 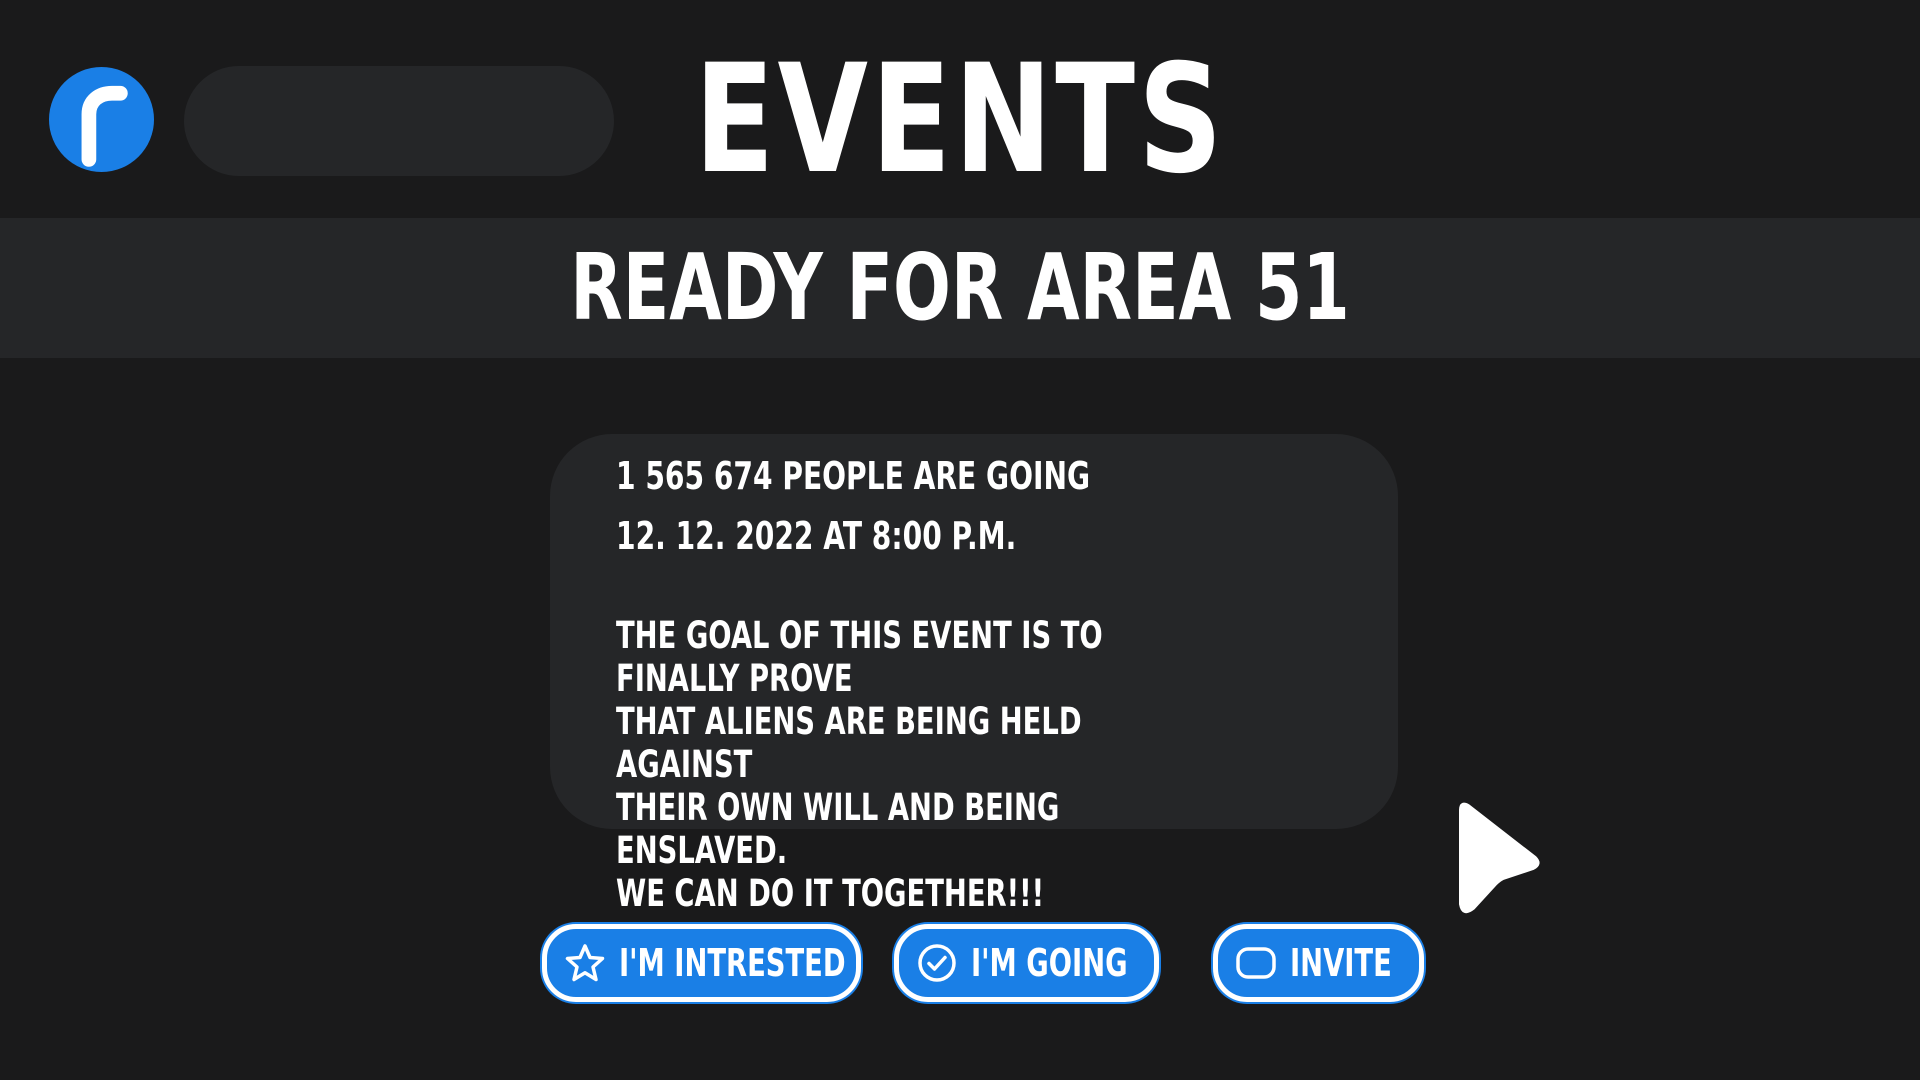 I want to click on event-title-band: READY FOR AREA 51, so click(x=960, y=288).